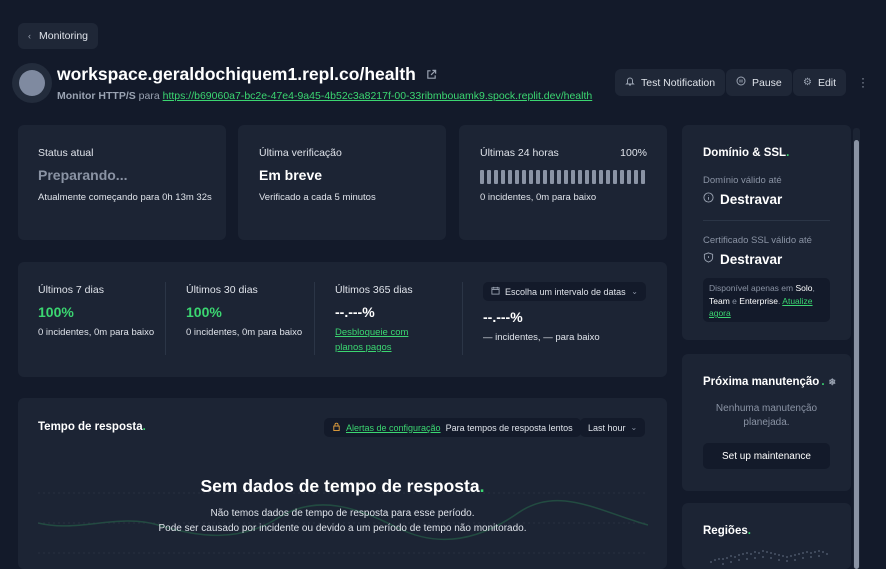 This screenshot has height=569, width=886. I want to click on domain-valid-label: Domínio válido até, so click(742, 180).